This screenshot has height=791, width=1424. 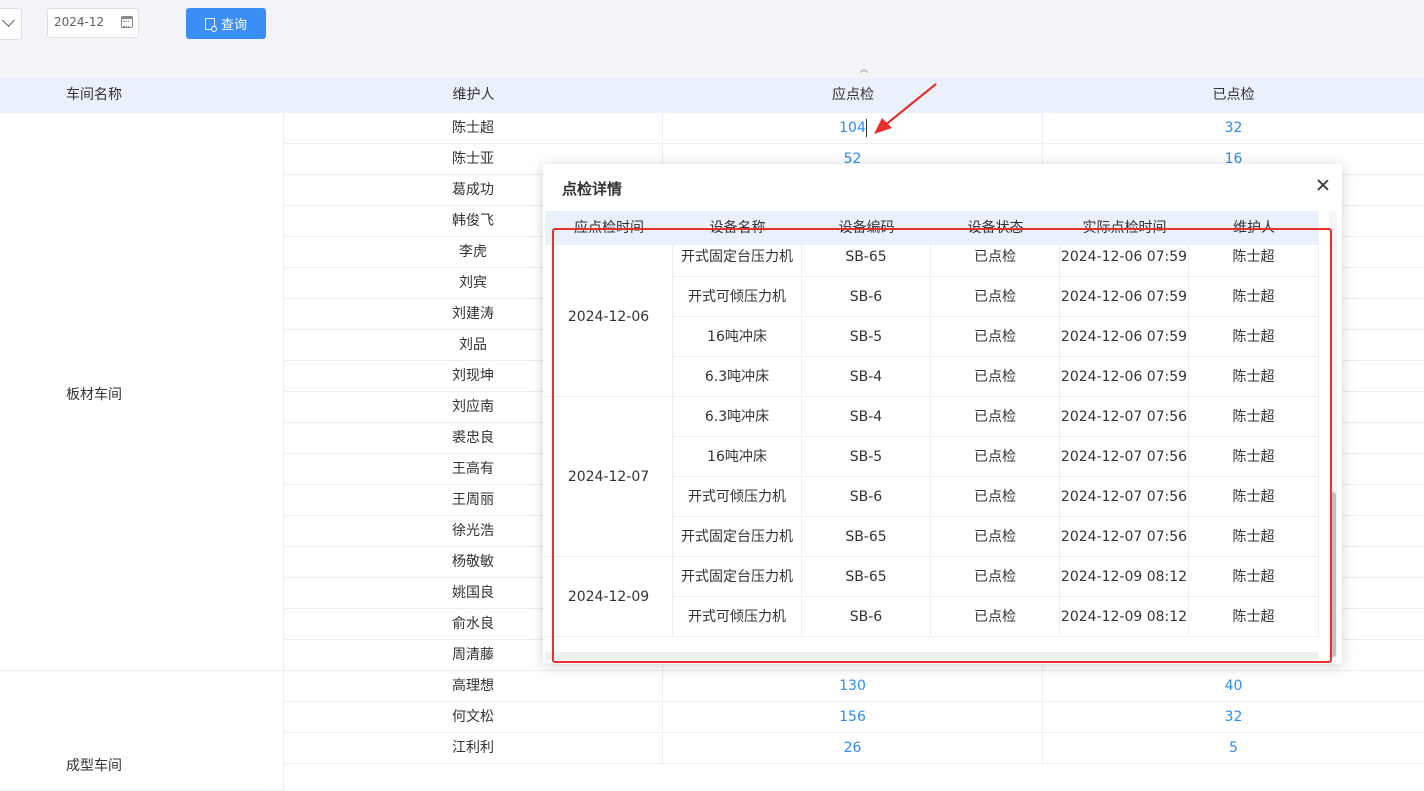 I want to click on col-header-device-name: 设备名称, so click(x=737, y=228).